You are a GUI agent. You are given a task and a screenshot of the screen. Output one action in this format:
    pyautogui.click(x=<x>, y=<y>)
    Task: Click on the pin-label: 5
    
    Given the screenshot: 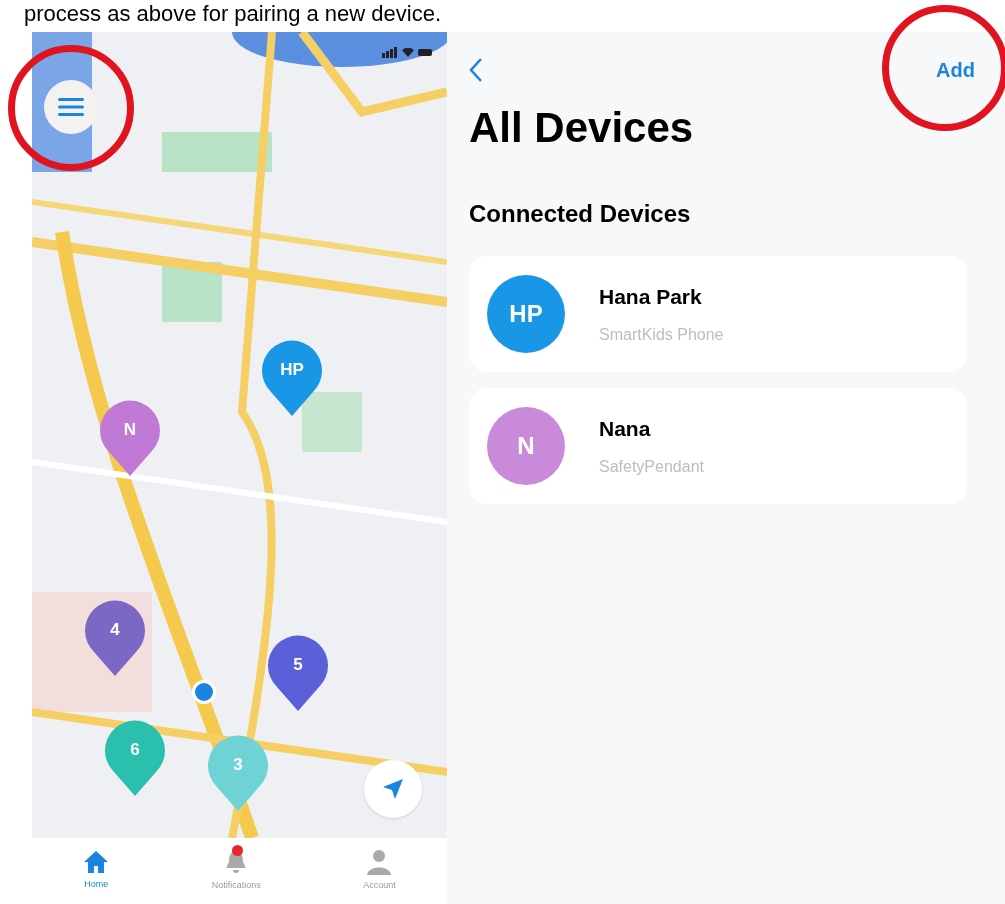 What is the action you would take?
    pyautogui.click(x=298, y=665)
    